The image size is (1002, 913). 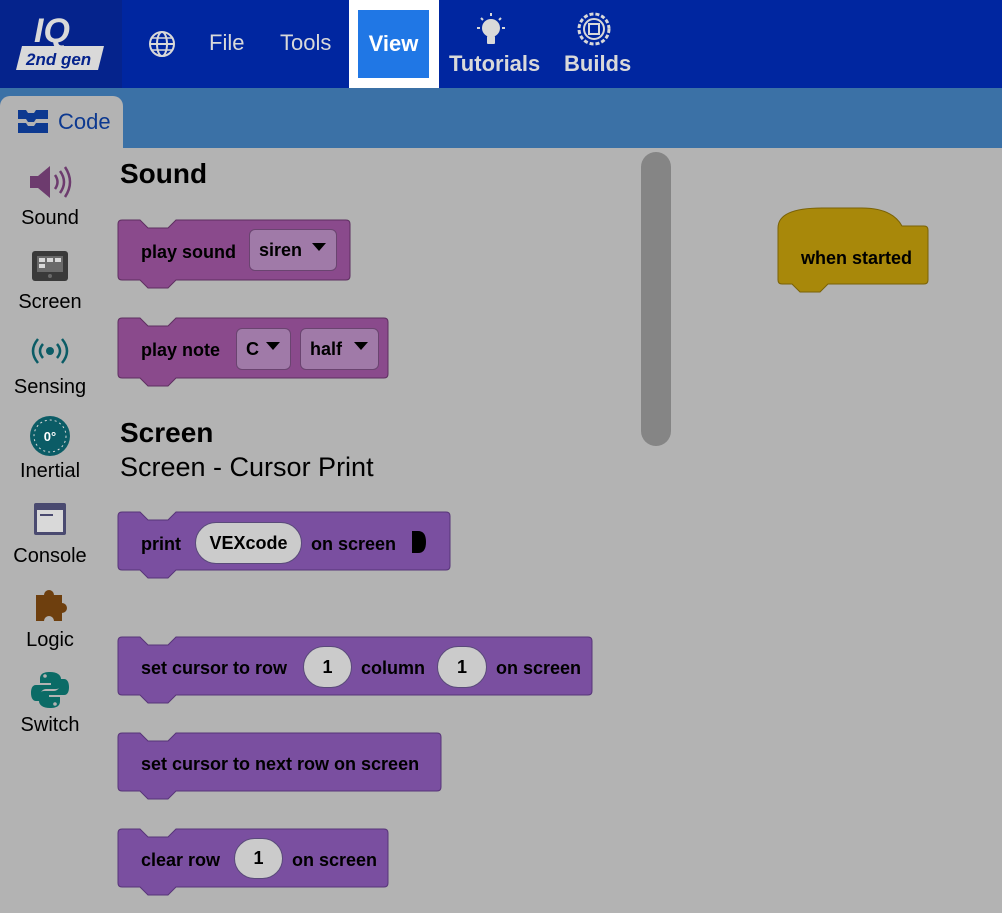 What do you see at coordinates (180, 860) in the screenshot?
I see `clear-row-label: clear row` at bounding box center [180, 860].